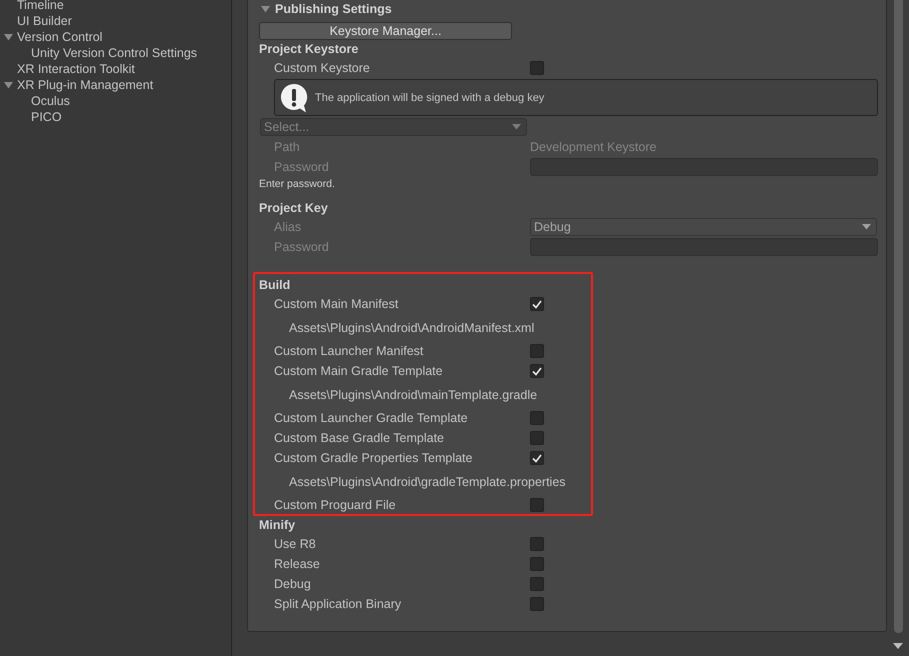 Image resolution: width=909 pixels, height=656 pixels. I want to click on field-label: Custom Launcher Manifest, so click(349, 351).